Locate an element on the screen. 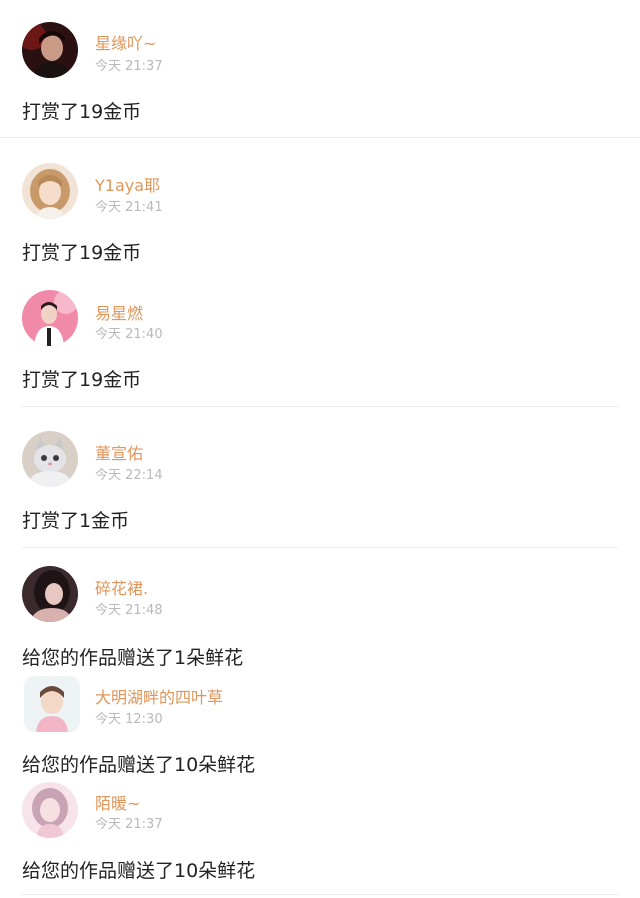  username: 大明湖畔的四叶草 is located at coordinates (159, 696).